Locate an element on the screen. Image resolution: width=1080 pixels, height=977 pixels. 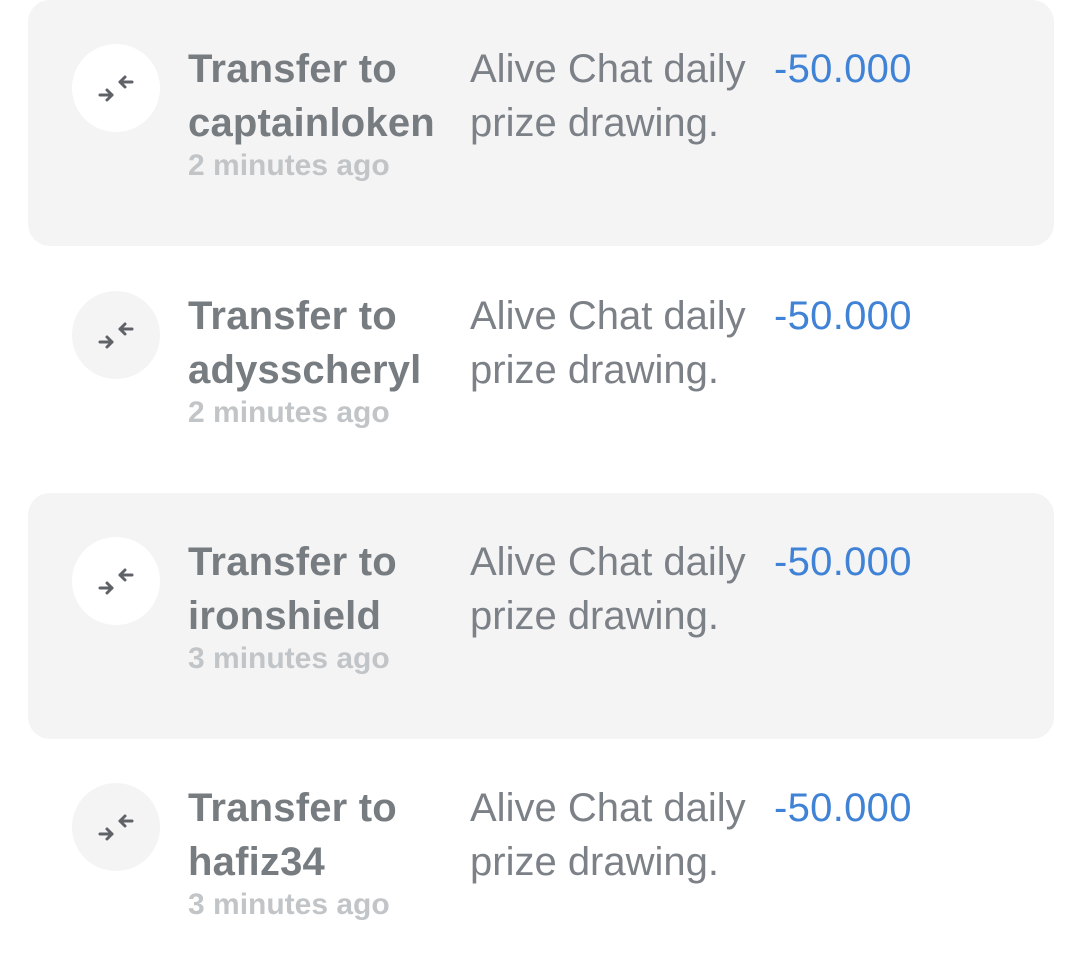
transaction-title: Transfer to ironshield is located at coordinates (324, 589).